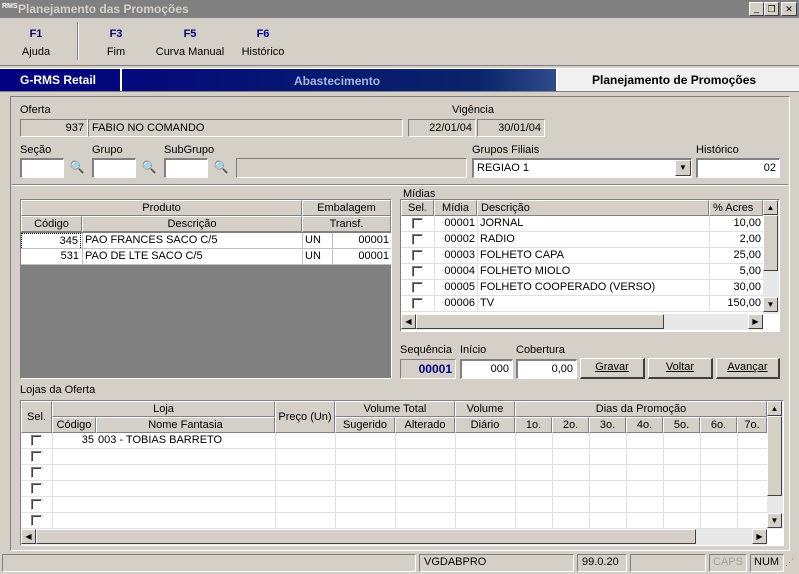  What do you see at coordinates (540, 350) in the screenshot?
I see `cobertura-label: Cobertura` at bounding box center [540, 350].